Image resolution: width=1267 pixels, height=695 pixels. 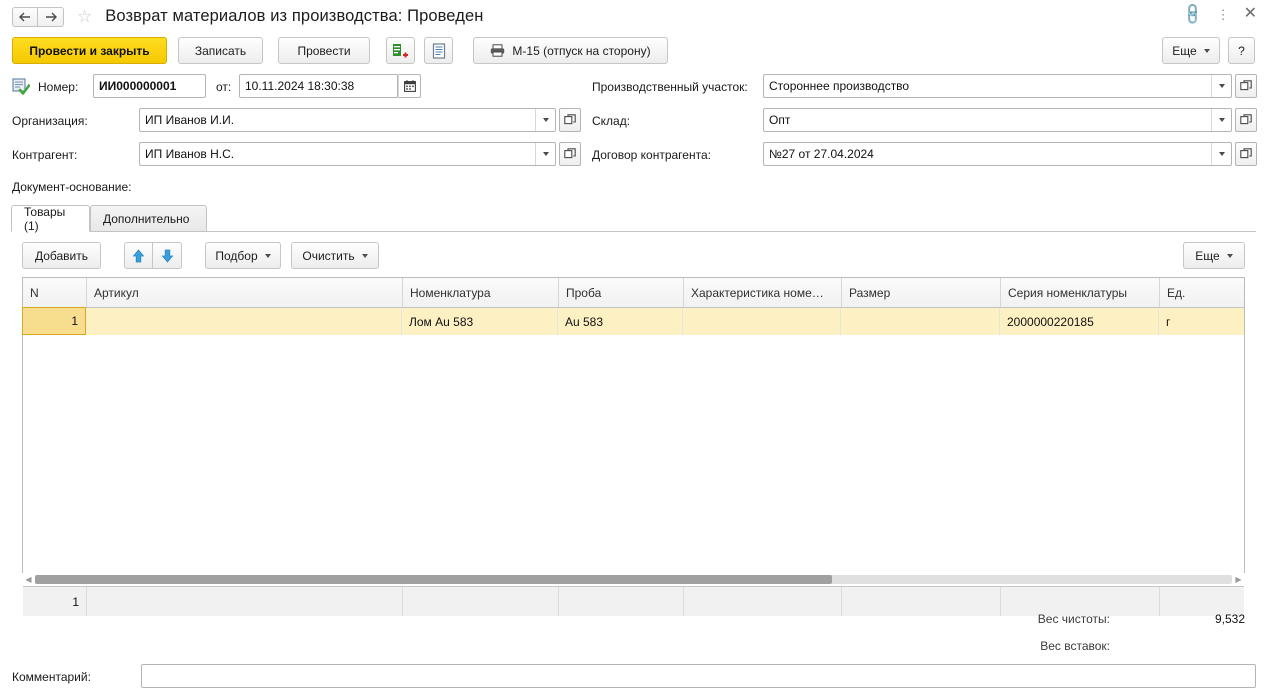 I want to click on date-input: 10.11.2024 18:30:38, so click(x=318, y=86).